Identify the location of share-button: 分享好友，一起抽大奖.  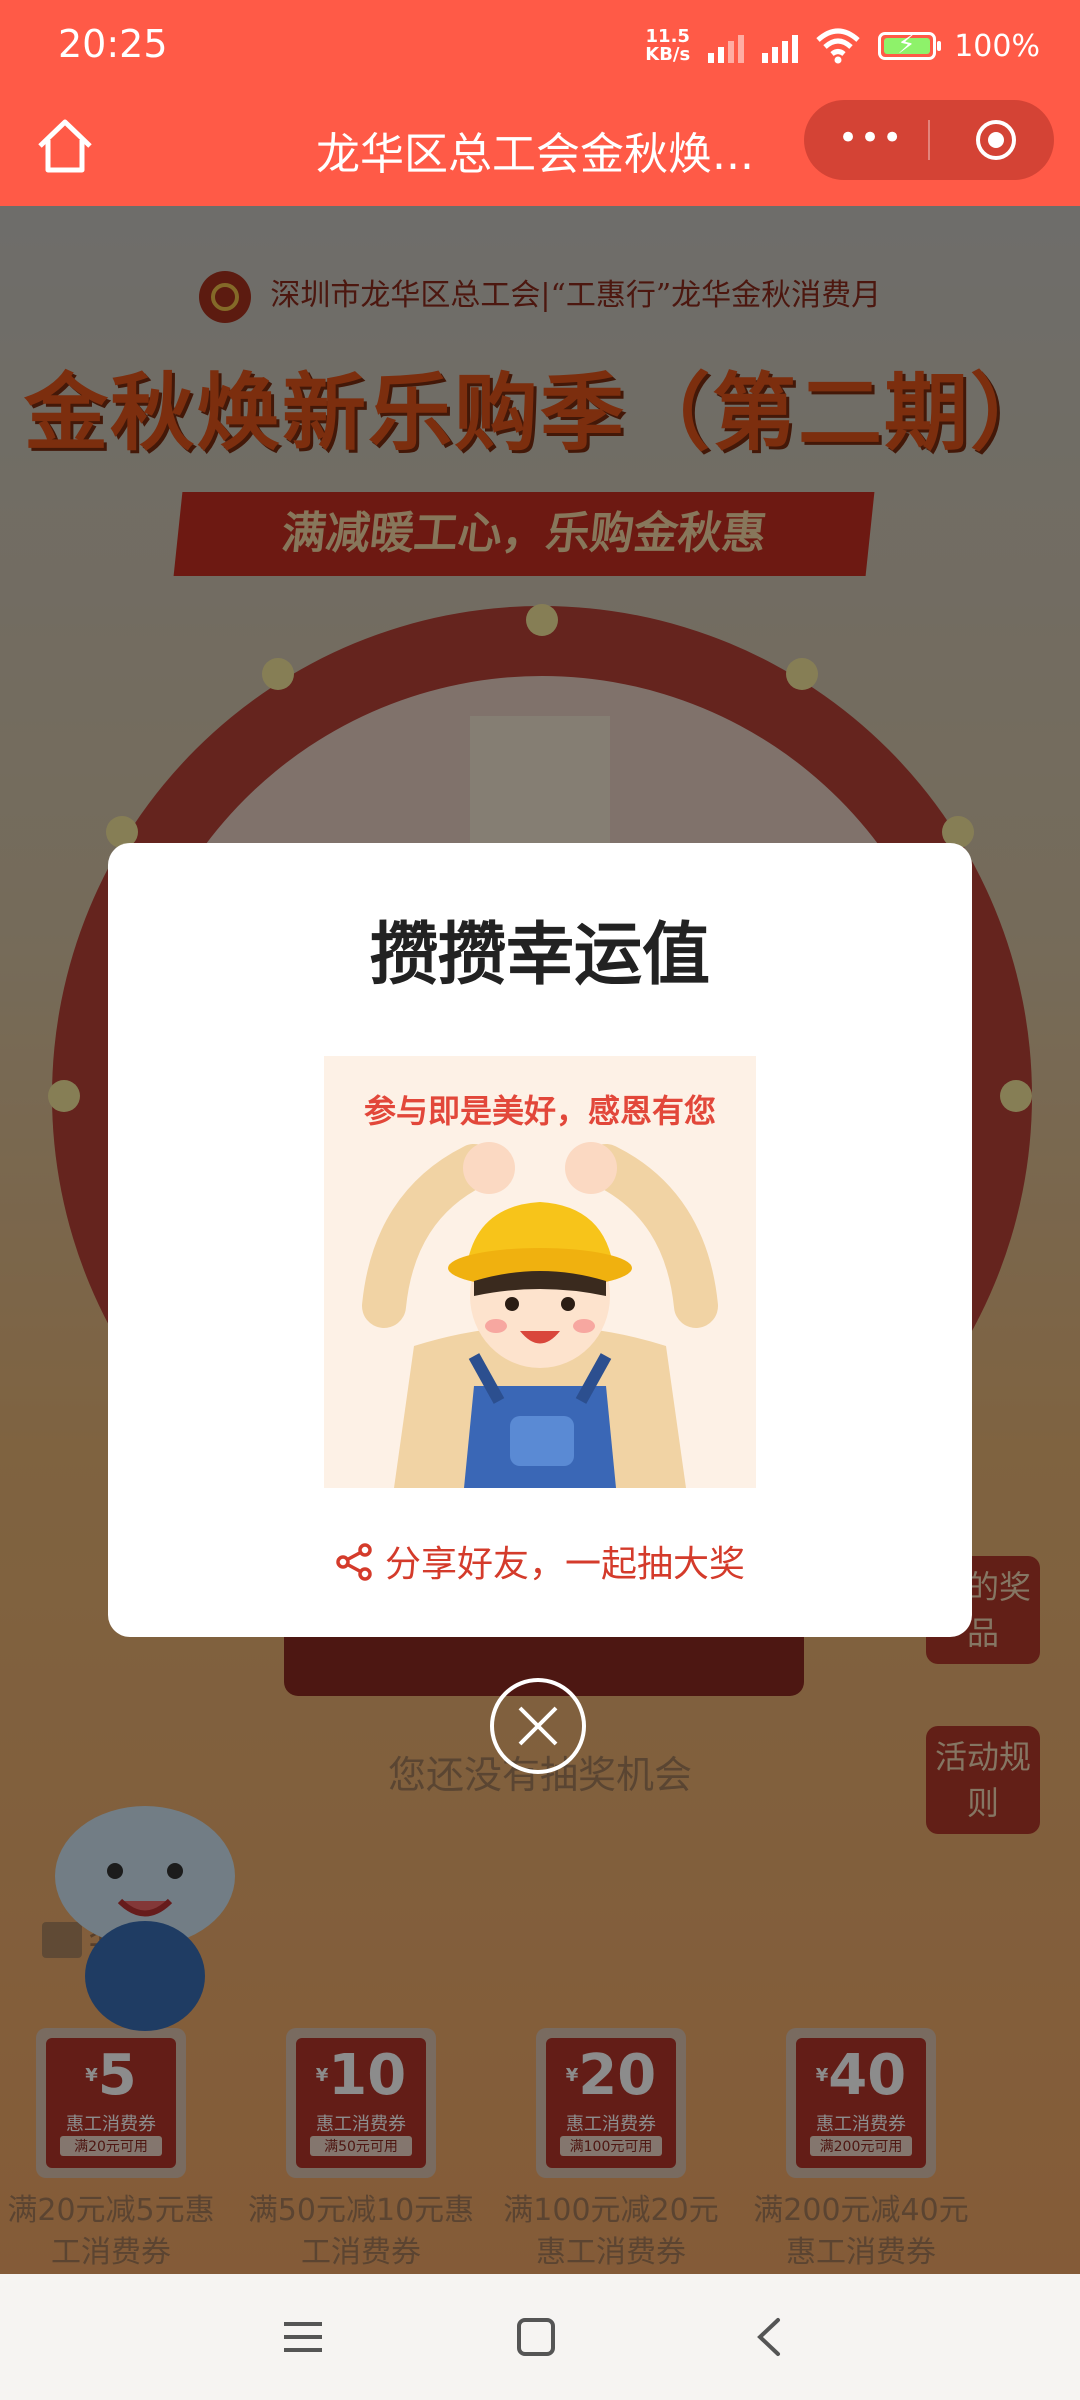
(540, 1561).